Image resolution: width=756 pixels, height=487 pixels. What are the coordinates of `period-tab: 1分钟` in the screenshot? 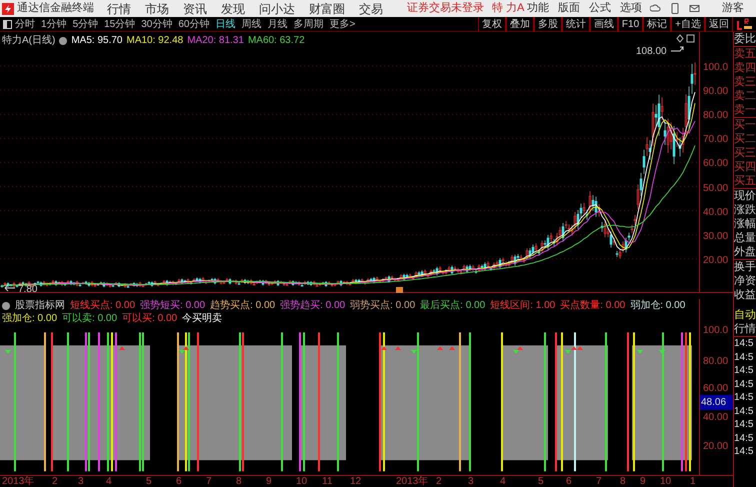 It's located at (54, 24).